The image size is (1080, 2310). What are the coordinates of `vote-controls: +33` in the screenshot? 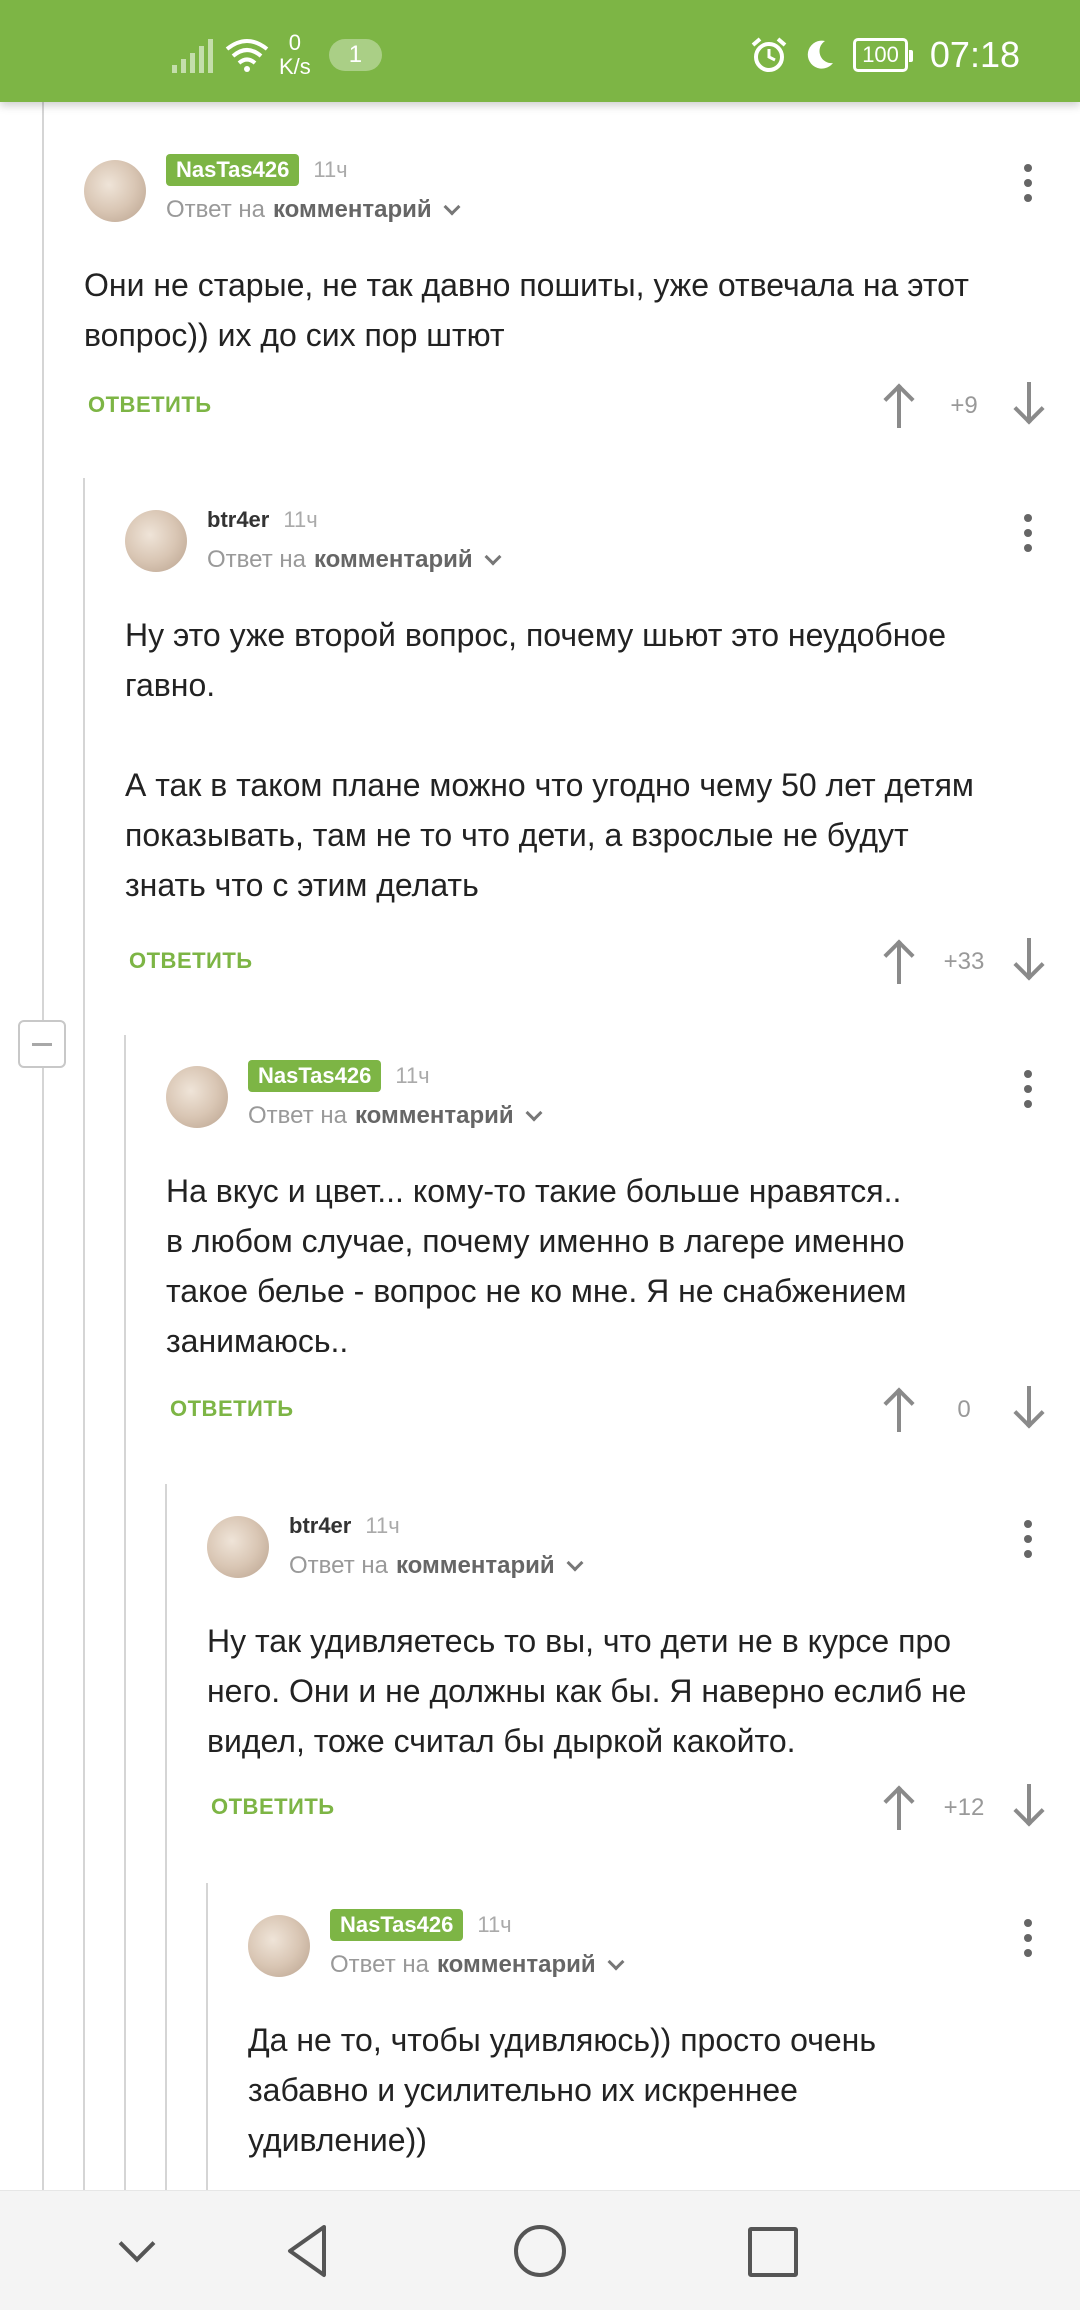 It's located at (964, 963).